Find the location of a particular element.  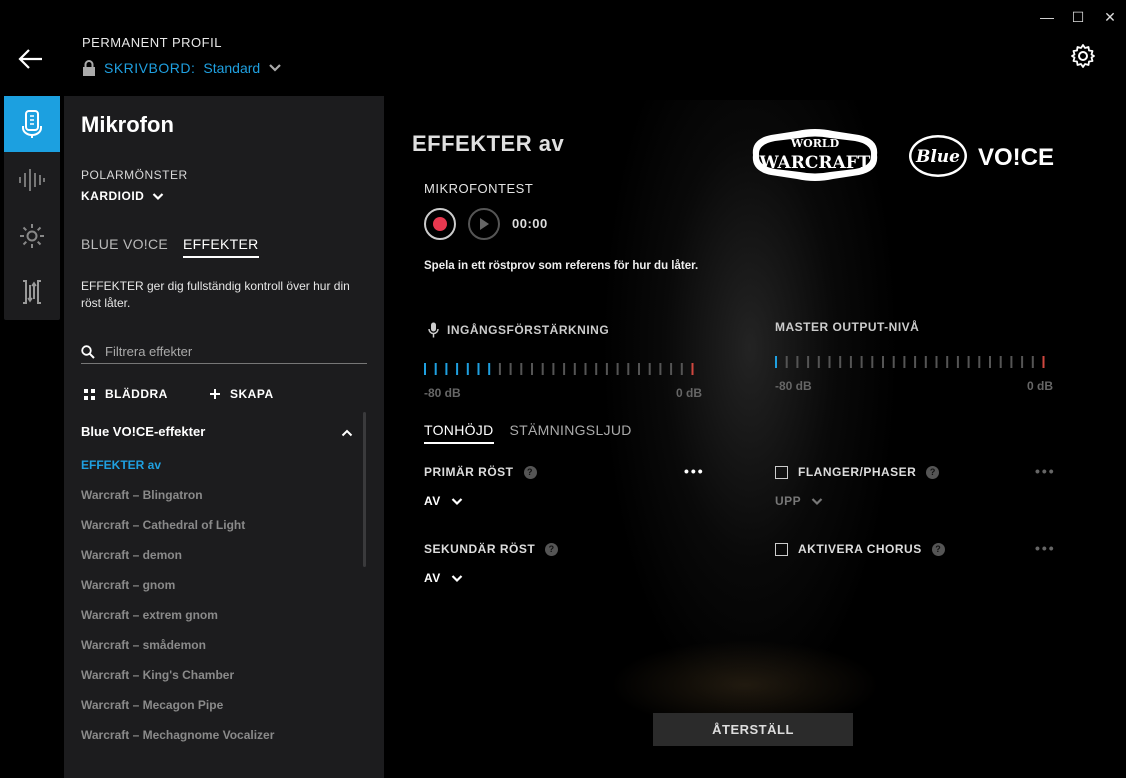

maximize-button: ☐ is located at coordinates (1078, 17).